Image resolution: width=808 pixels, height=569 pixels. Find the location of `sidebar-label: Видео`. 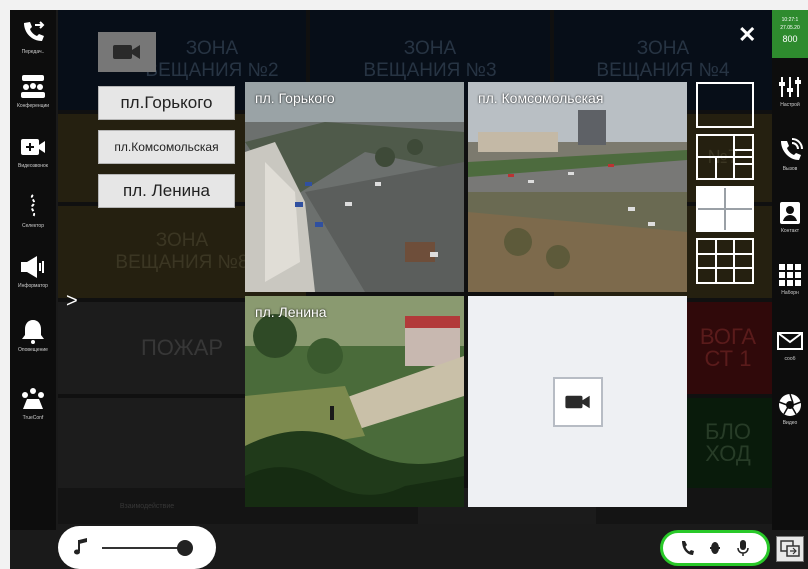

sidebar-label: Видео is located at coordinates (790, 423).